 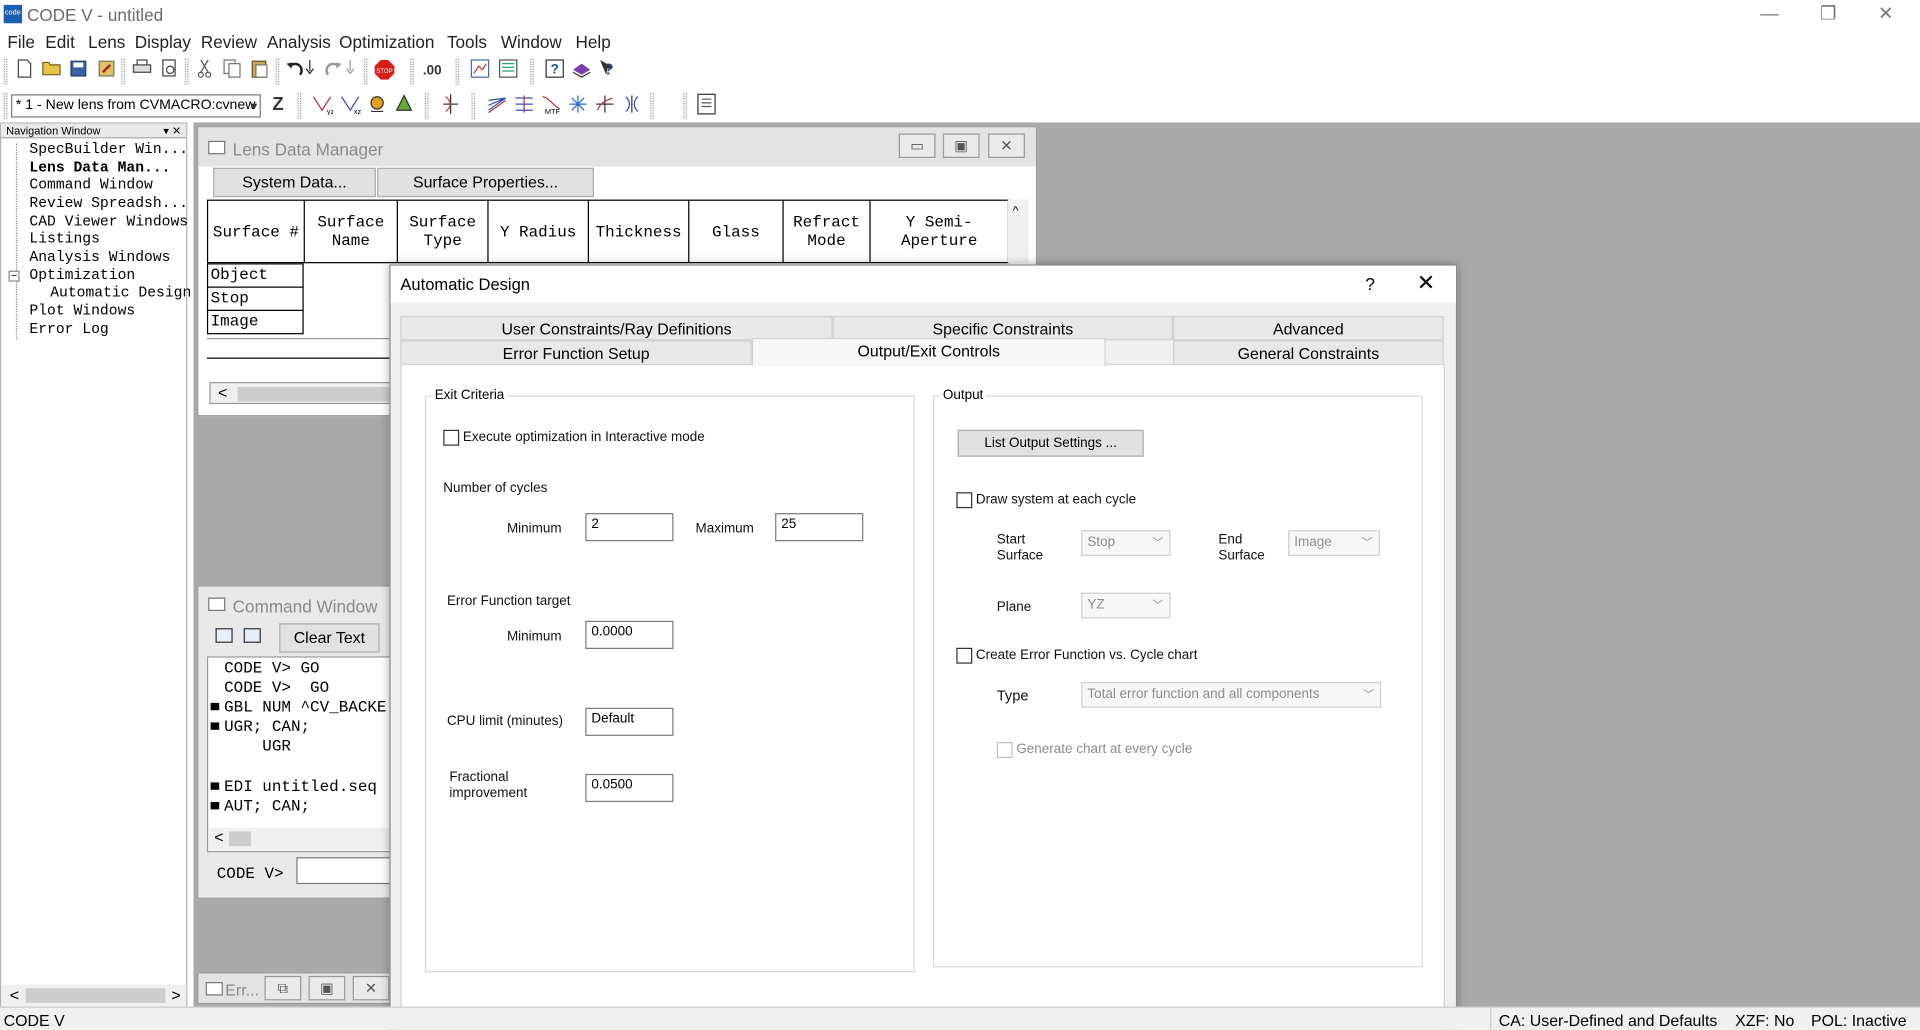 What do you see at coordinates (1308, 352) in the screenshot?
I see `tab-general-constraints: General Constraints` at bounding box center [1308, 352].